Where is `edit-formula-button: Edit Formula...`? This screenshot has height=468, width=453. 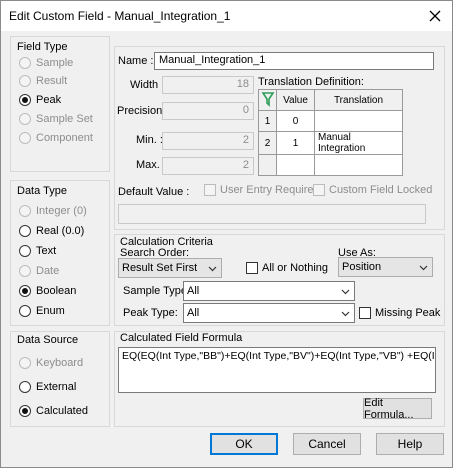 edit-formula-button: Edit Formula... is located at coordinates (397, 409).